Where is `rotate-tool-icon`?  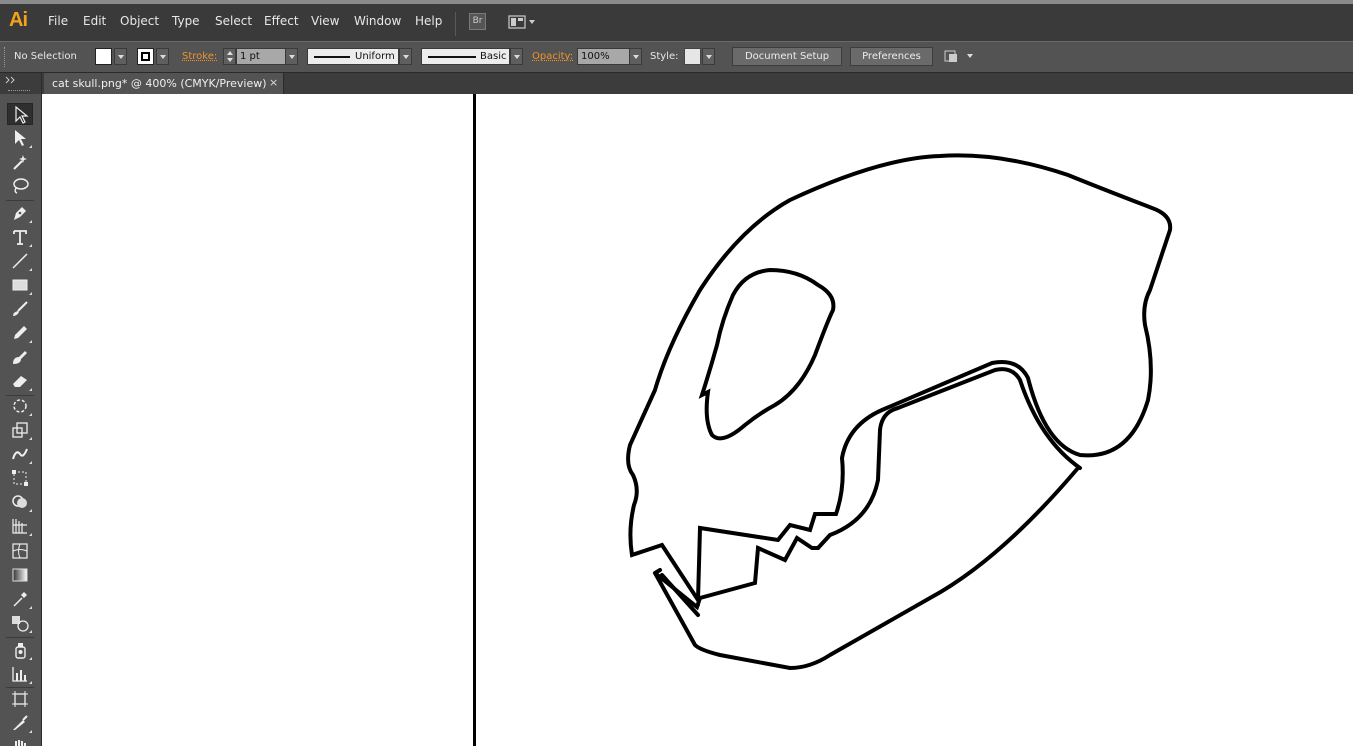
rotate-tool-icon is located at coordinates (20, 406).